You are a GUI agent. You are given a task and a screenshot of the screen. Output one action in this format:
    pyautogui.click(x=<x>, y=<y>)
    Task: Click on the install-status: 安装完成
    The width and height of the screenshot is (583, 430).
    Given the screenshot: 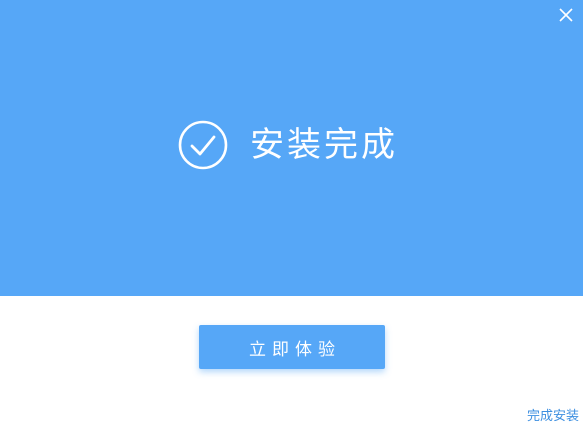 What is the action you would take?
    pyautogui.click(x=288, y=145)
    